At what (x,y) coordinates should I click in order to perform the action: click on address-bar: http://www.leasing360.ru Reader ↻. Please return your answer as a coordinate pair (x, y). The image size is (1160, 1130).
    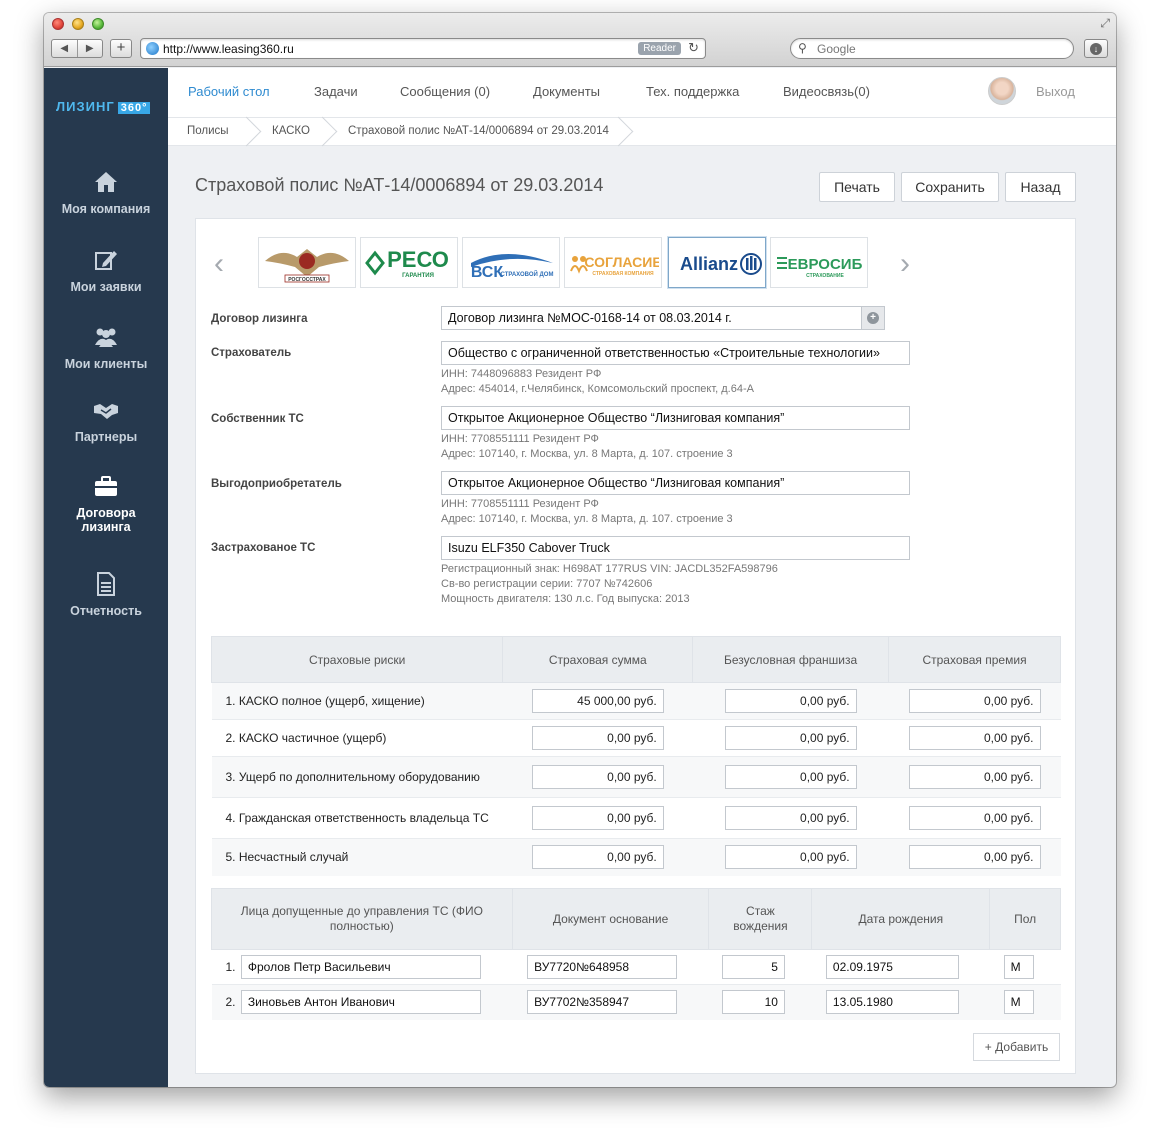
    Looking at the image, I should click on (423, 48).